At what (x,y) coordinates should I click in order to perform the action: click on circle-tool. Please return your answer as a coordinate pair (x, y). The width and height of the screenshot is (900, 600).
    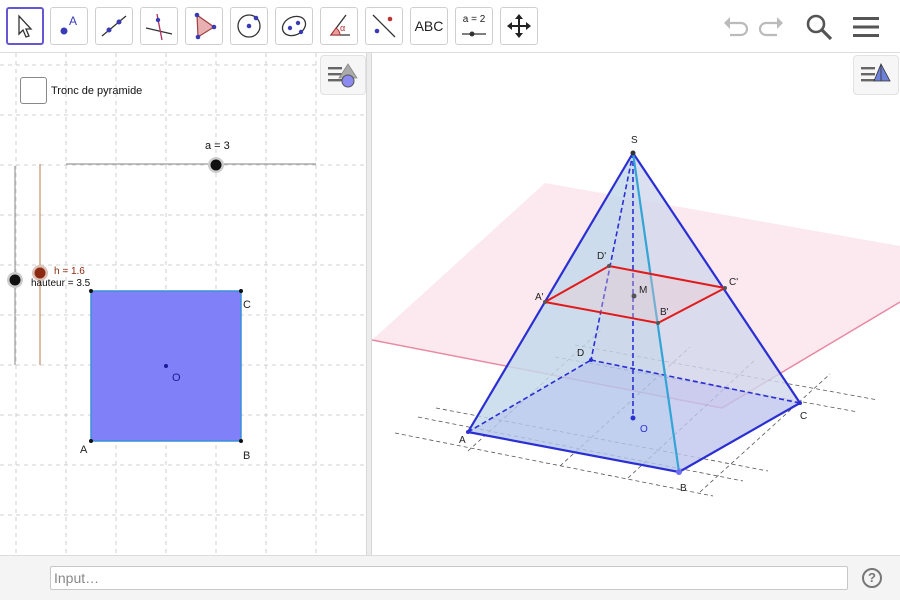
    Looking at the image, I should click on (249, 26).